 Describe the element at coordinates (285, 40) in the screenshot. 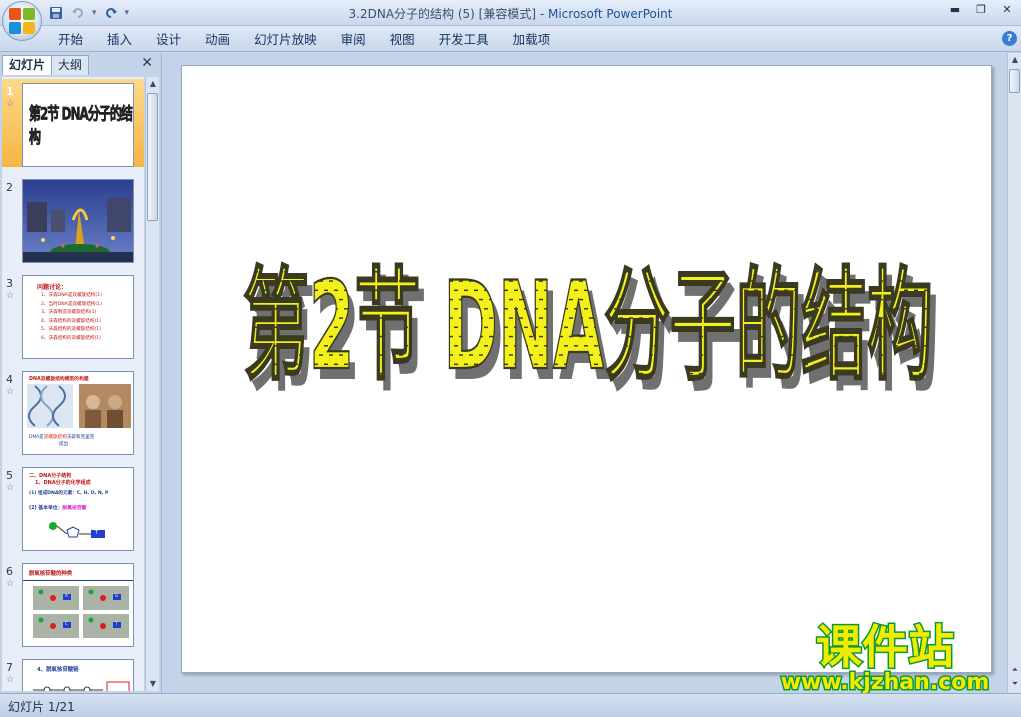

I see `ribbon-tab: 幻灯片放映` at that location.